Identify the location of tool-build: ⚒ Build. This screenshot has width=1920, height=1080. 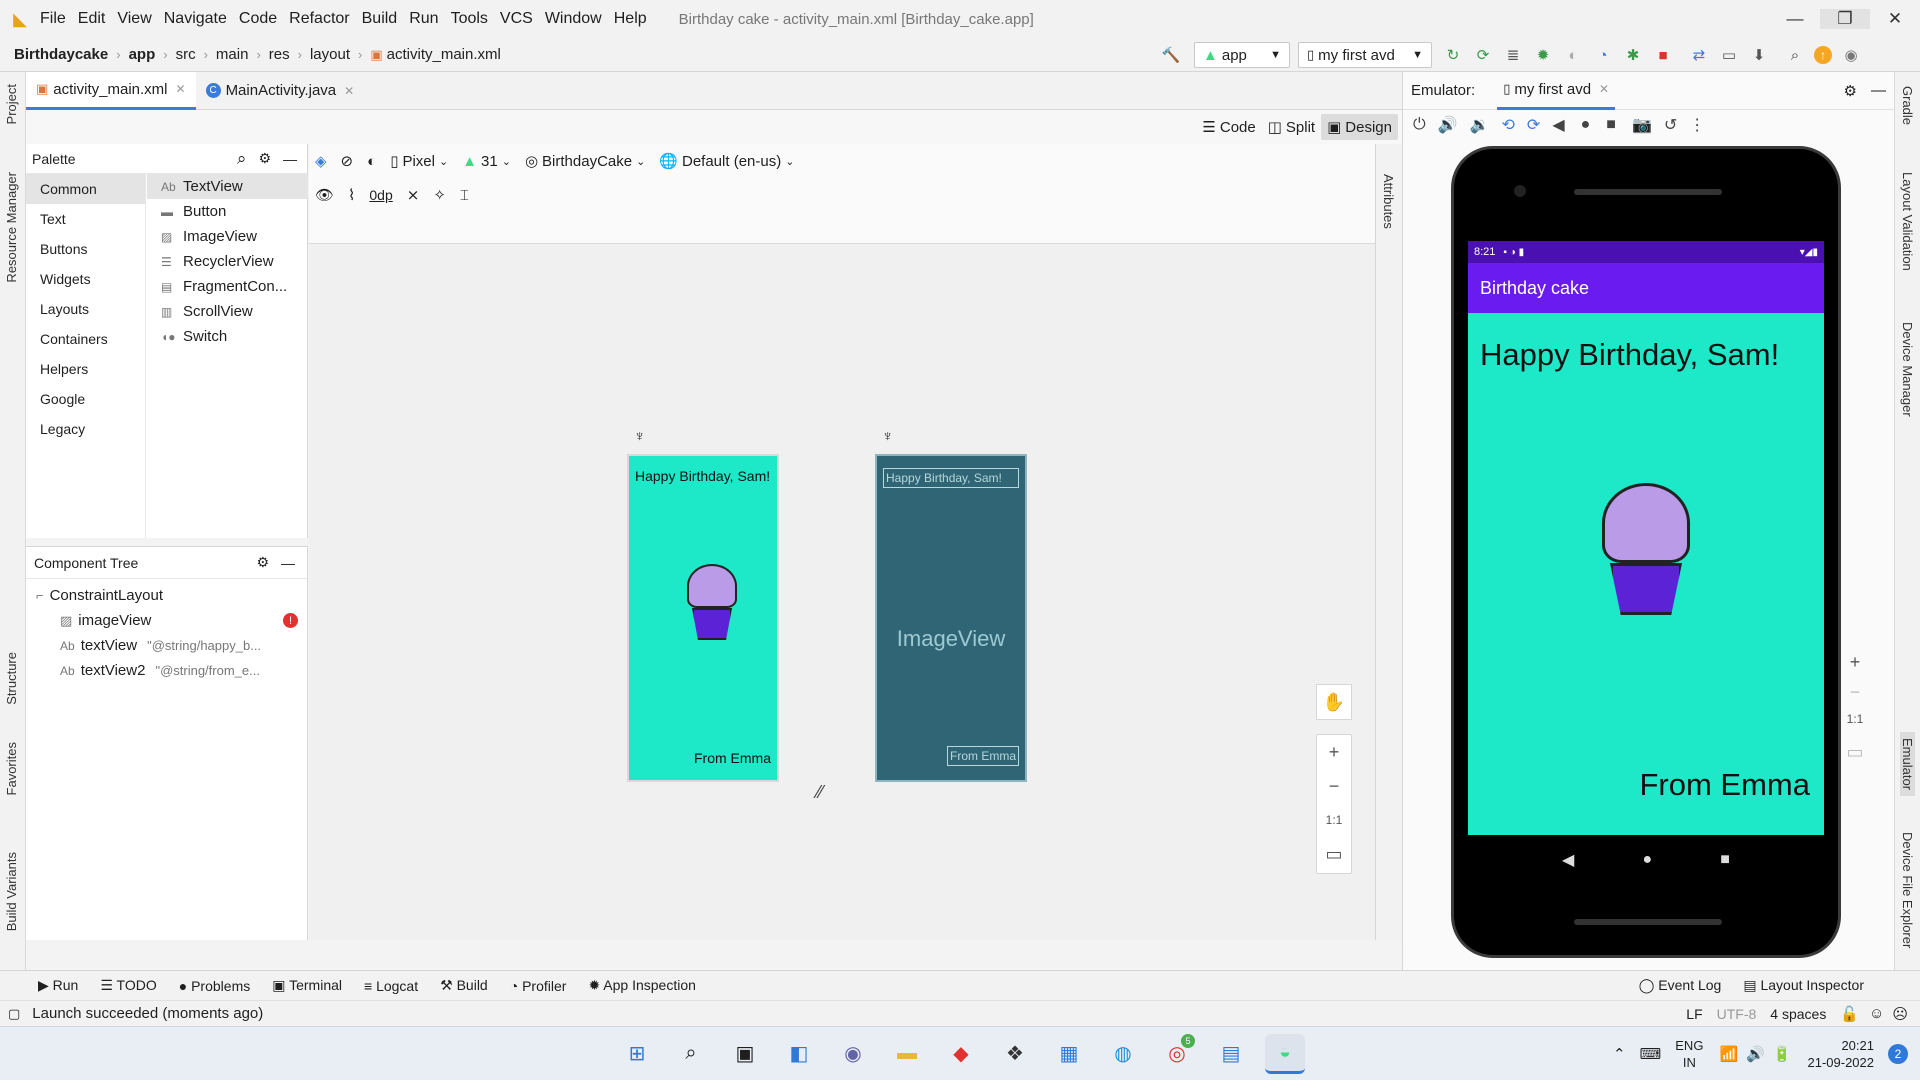
(464, 985).